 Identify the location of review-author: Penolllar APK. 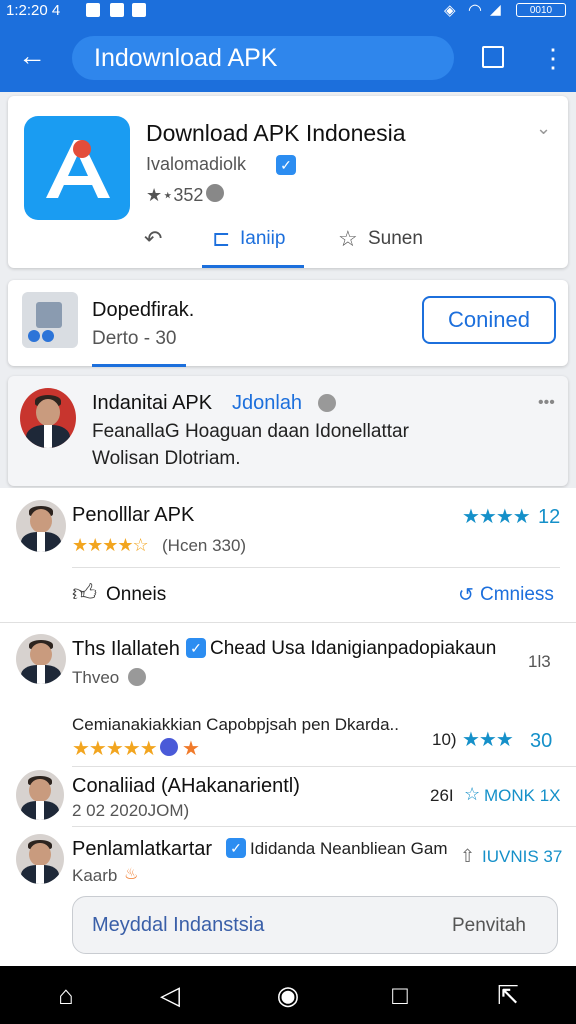
(133, 515).